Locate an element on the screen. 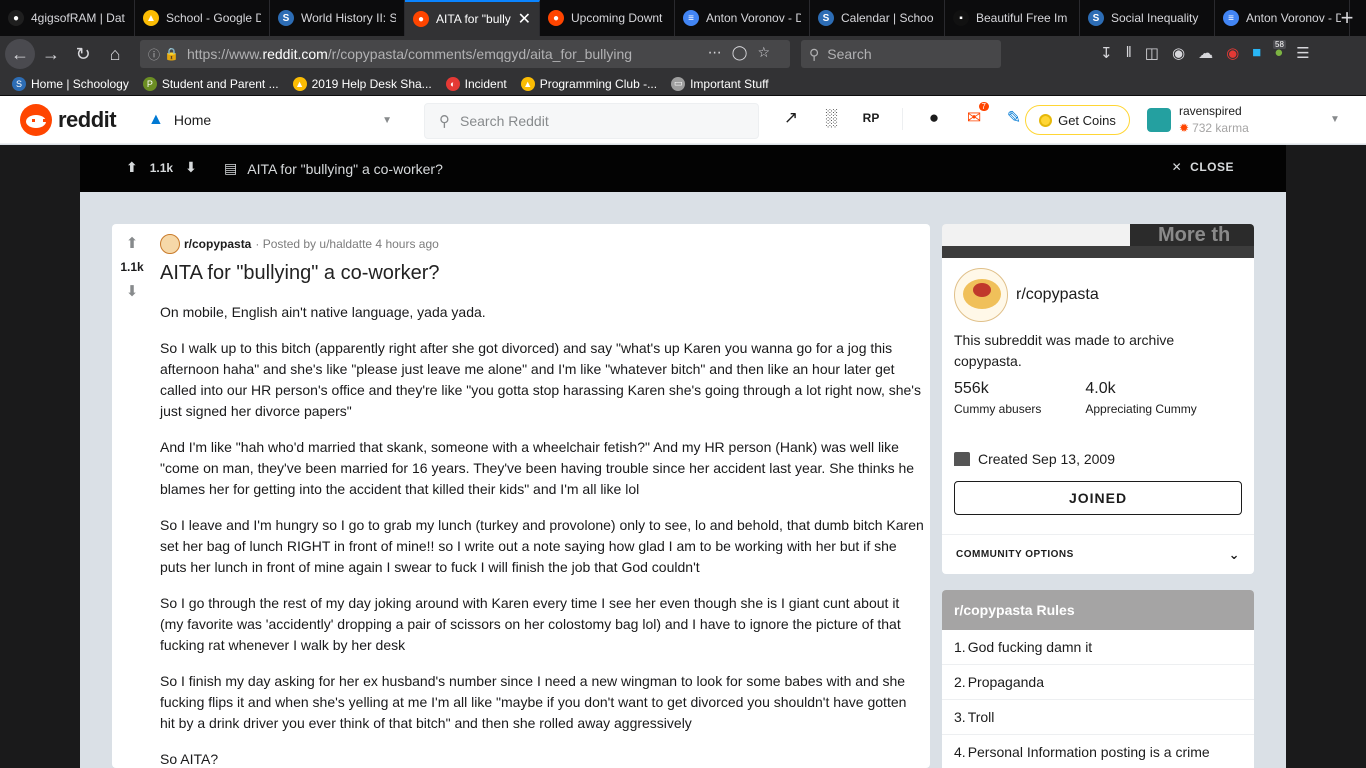 The width and height of the screenshot is (1366, 768). chevron-down-icon: ⌄ is located at coordinates (1234, 554).